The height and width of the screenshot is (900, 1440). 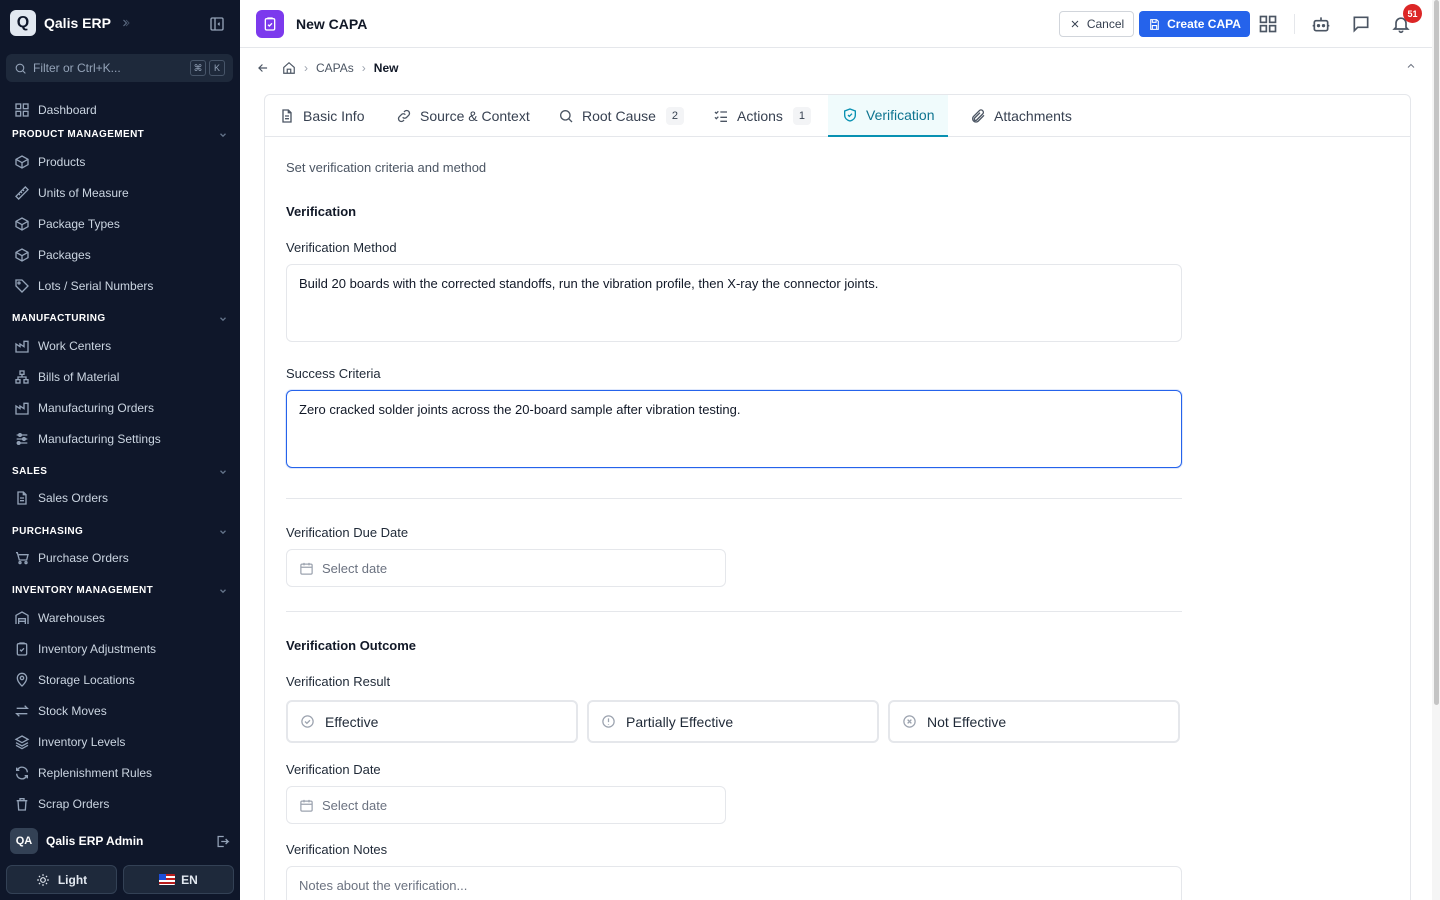 I want to click on verification-date-picker: Select date, so click(x=506, y=805).